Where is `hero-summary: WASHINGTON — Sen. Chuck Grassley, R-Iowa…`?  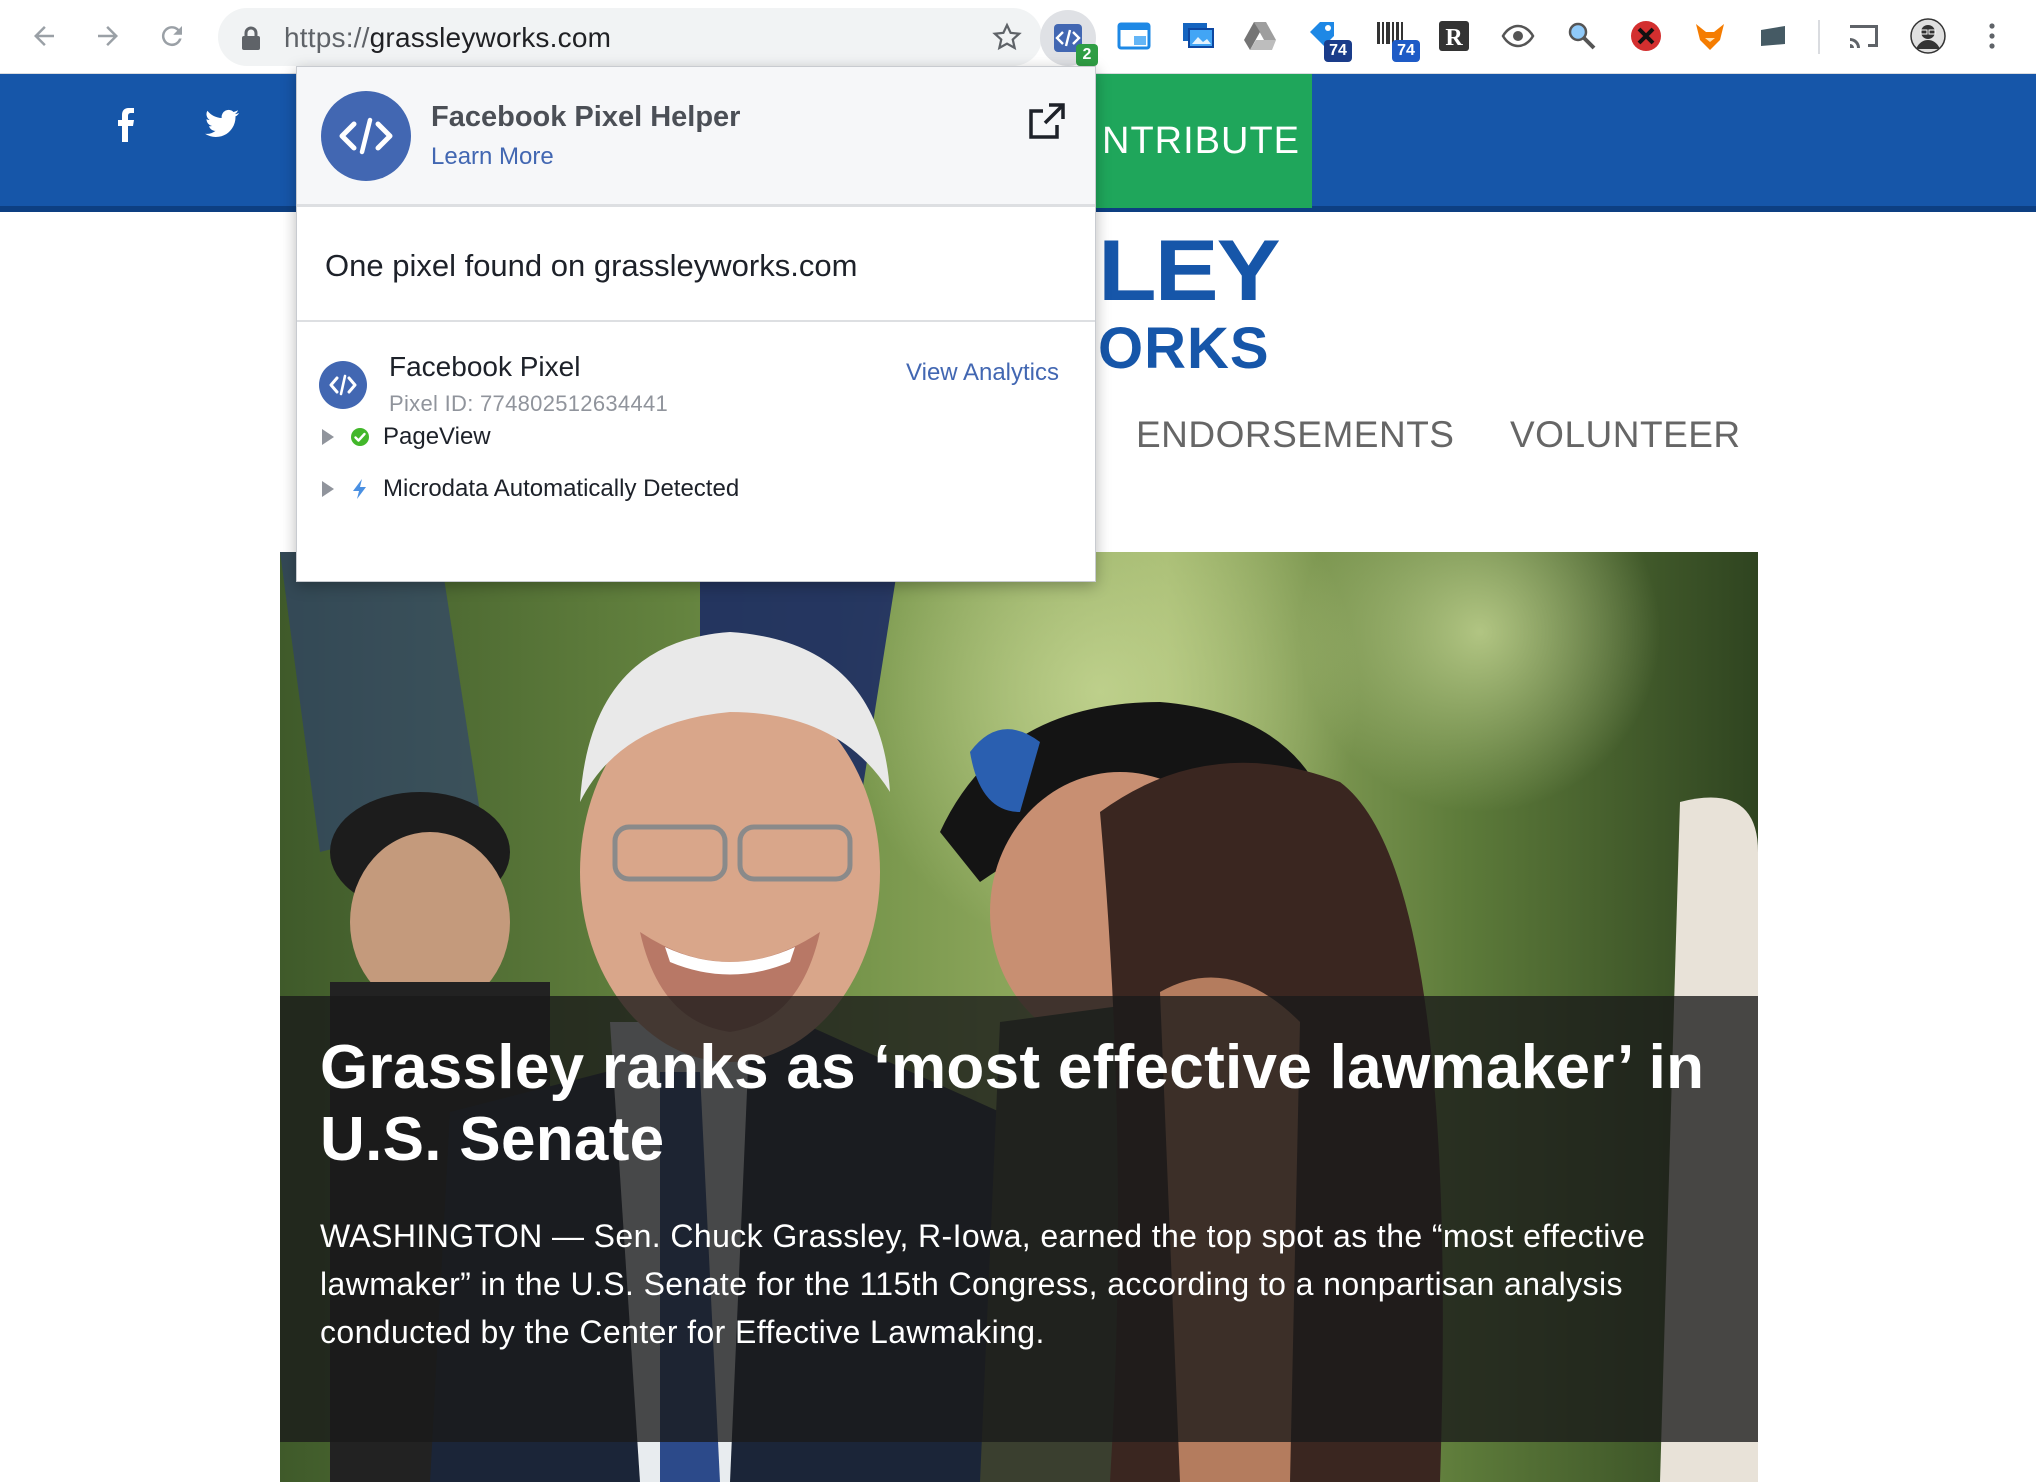
hero-summary: WASHINGTON — Sen. Chuck Grassley, R-Iowa… is located at coordinates (983, 1284).